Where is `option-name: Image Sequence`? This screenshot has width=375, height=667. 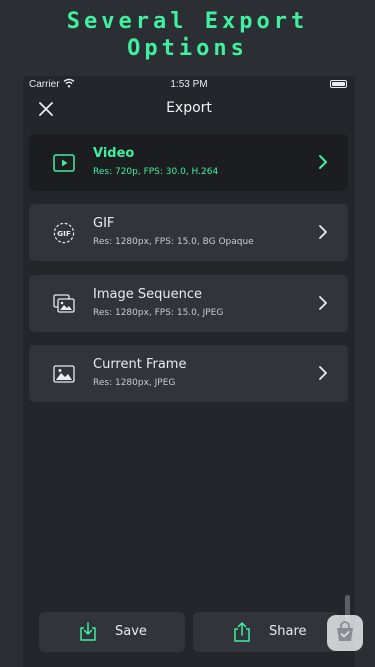
option-name: Image Sequence is located at coordinates (147, 294).